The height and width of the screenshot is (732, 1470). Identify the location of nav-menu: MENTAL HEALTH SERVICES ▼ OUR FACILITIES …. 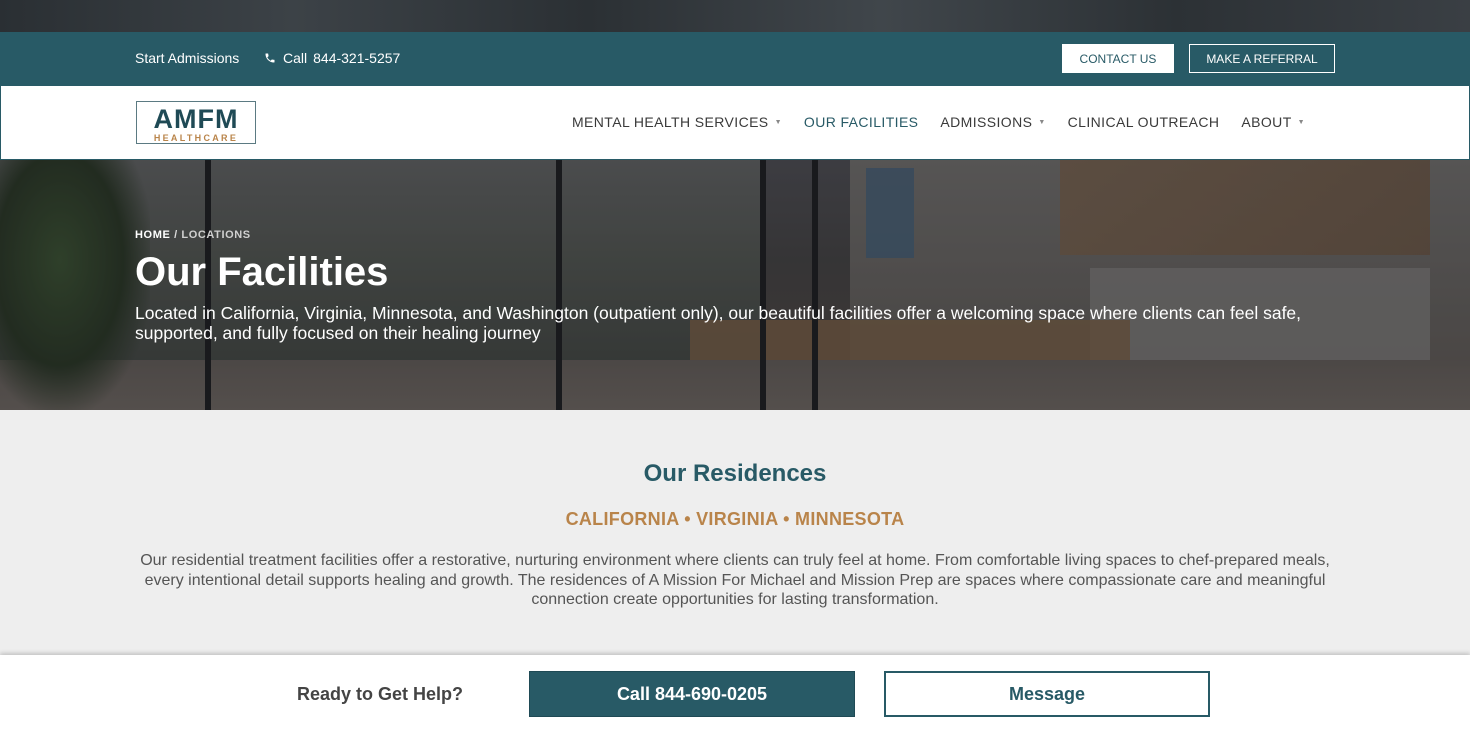
(949, 122).